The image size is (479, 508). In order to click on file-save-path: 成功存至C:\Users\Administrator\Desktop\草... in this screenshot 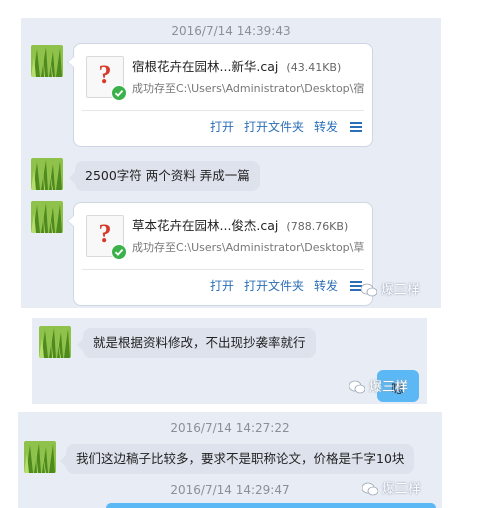, I will do `click(248, 247)`.